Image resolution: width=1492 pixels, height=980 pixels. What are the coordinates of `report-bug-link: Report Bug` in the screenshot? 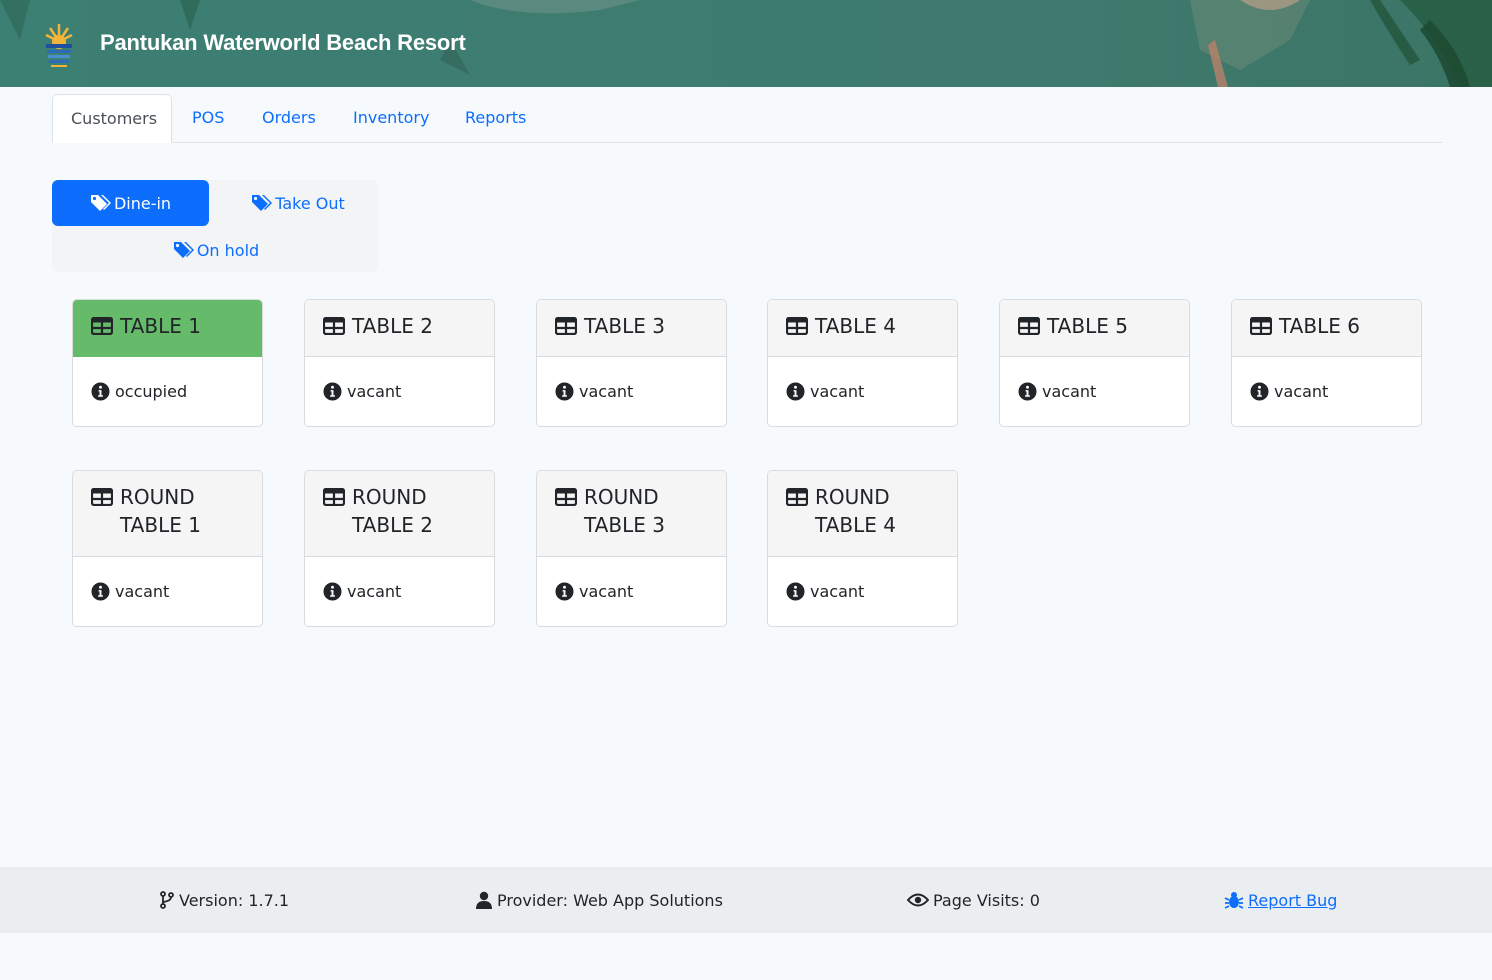 It's located at (1280, 900).